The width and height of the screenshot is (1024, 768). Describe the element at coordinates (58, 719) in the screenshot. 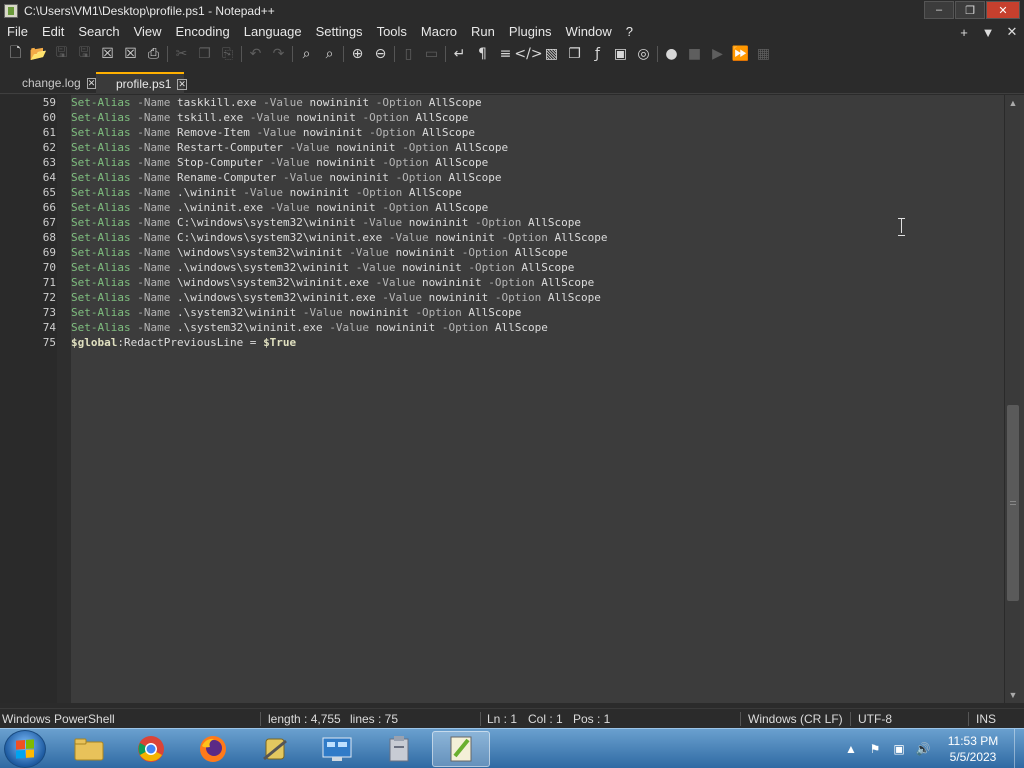

I see `status-language: Windows PowerShell` at that location.